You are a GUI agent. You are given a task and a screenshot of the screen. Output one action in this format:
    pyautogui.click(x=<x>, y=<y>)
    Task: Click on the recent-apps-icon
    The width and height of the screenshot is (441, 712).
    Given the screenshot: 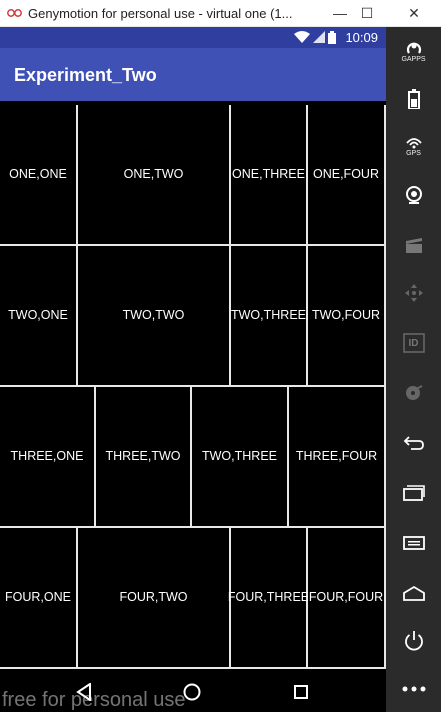 What is the action you would take?
    pyautogui.click(x=413, y=493)
    